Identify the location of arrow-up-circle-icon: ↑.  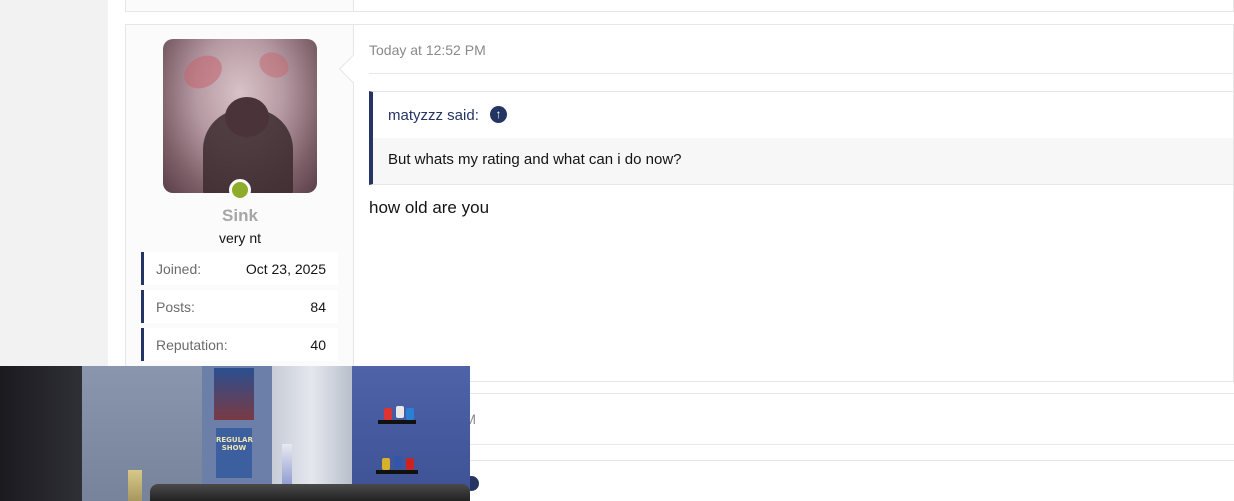
(498, 114).